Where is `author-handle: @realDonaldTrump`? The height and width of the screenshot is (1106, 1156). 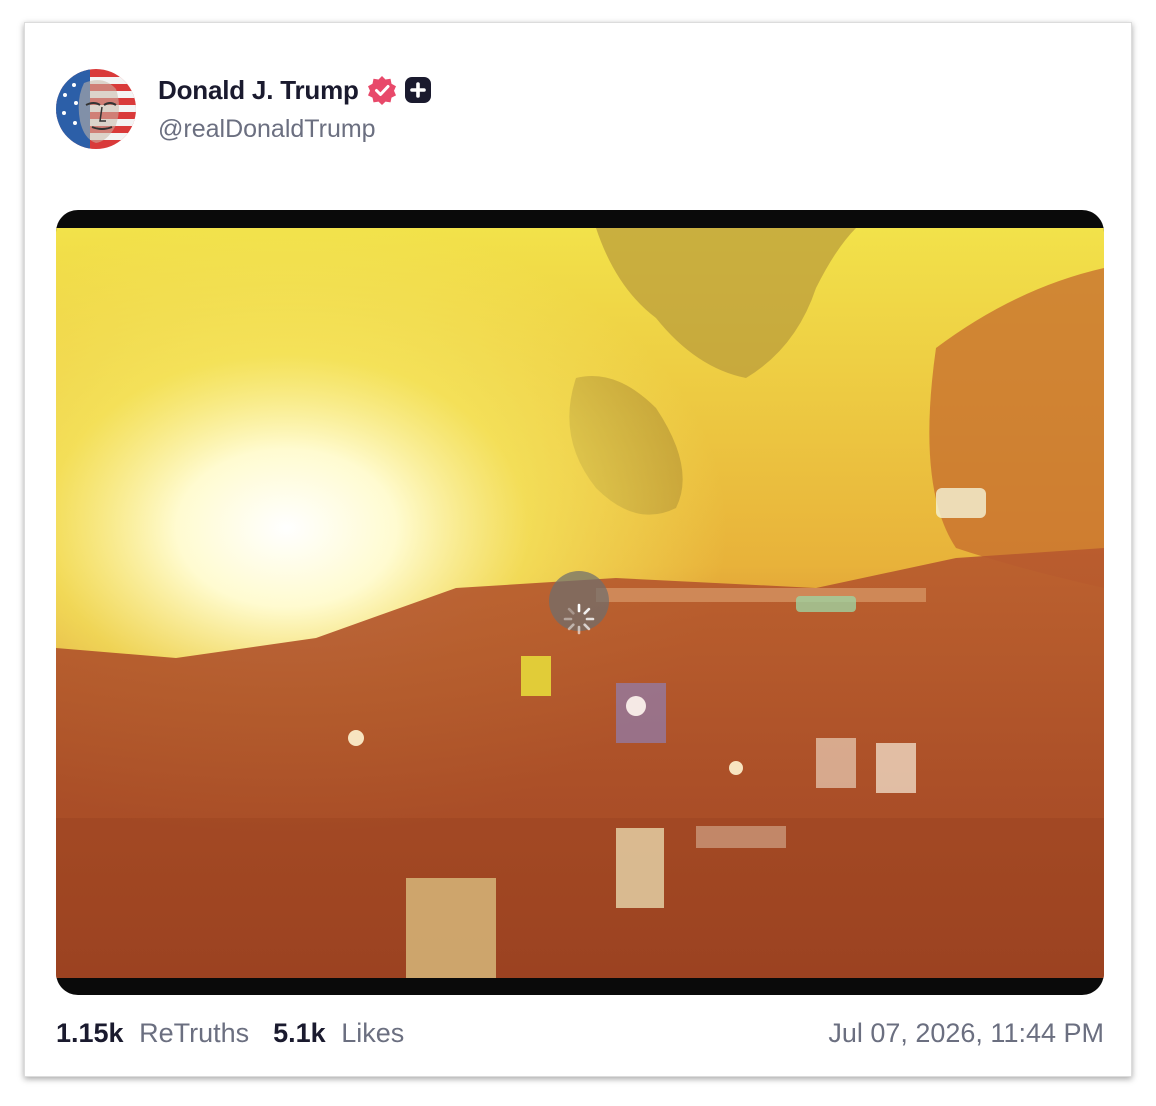 author-handle: @realDonaldTrump is located at coordinates (267, 129).